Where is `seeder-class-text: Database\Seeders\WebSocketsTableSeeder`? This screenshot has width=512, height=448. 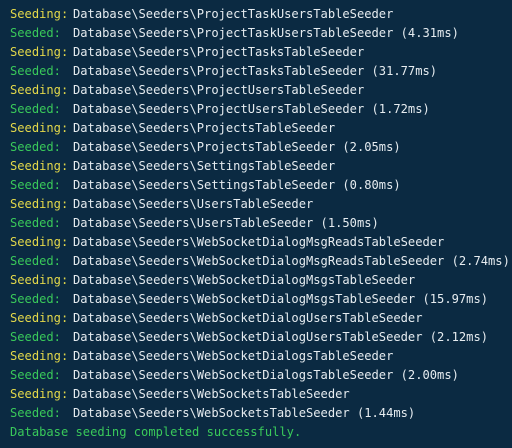 seeder-class-text: Database\Seeders\WebSocketsTableSeeder is located at coordinates (211, 394).